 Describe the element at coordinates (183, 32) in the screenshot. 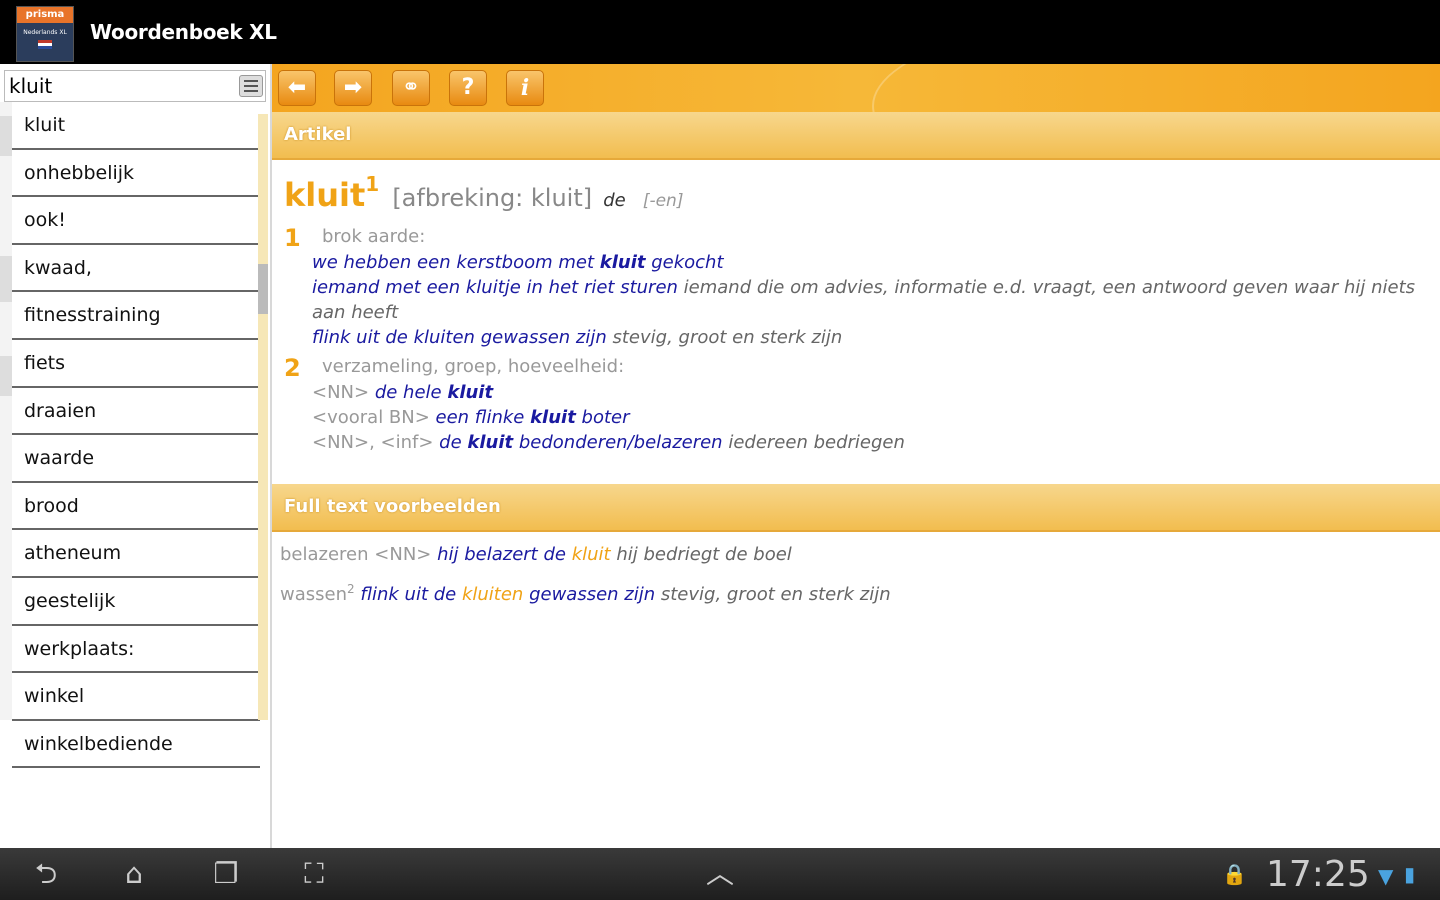

I see `app-title: Woordenboek XL` at that location.